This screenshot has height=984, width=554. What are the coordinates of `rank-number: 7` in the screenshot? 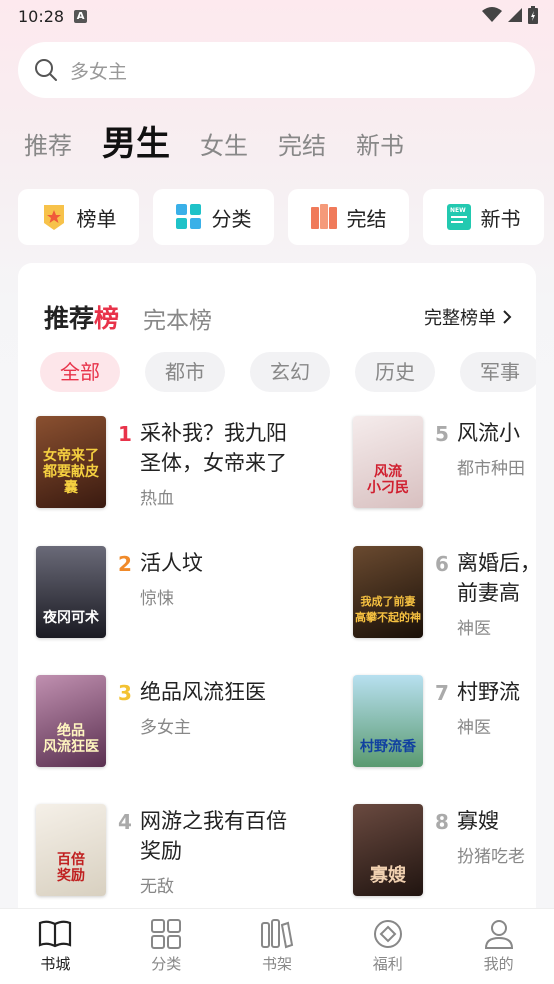 It's located at (442, 693).